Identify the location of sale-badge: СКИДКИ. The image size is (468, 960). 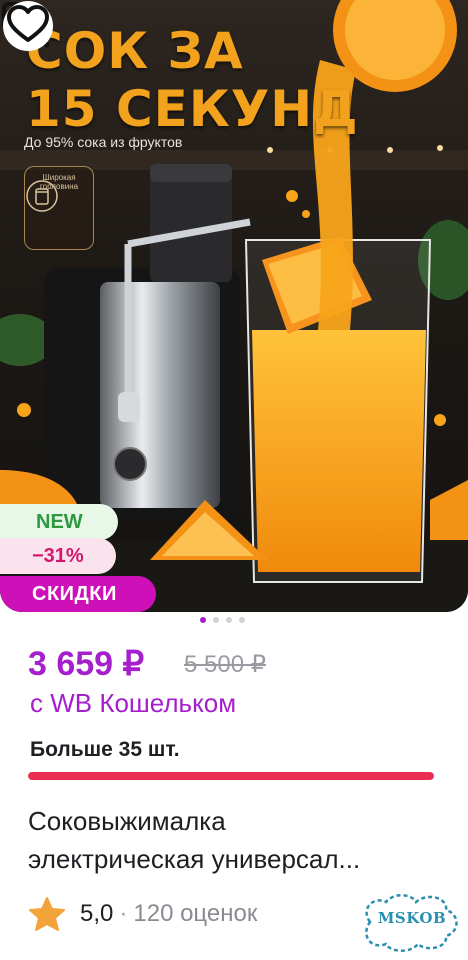
(78, 594).